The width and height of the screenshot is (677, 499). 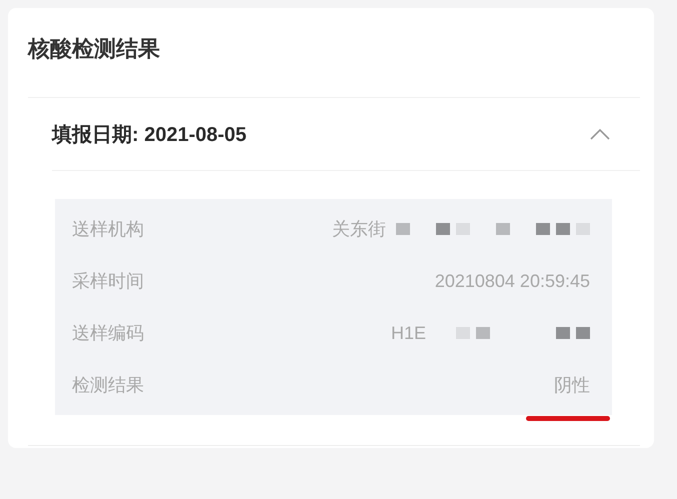 What do you see at coordinates (512, 281) in the screenshot?
I see `field-value: 20210804 20:59:45` at bounding box center [512, 281].